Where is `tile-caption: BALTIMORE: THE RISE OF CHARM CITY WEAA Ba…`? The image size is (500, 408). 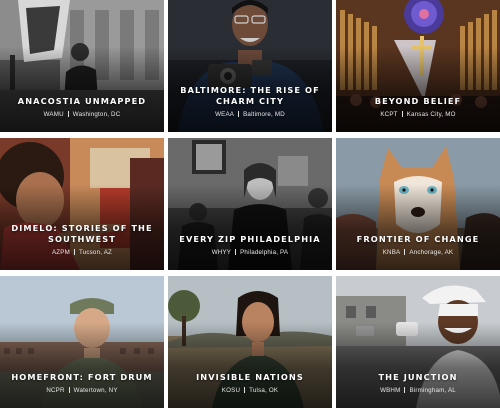
tile-caption: BALTIMORE: THE RISE OF CHARM CITY WEAA Ba… is located at coordinates (250, 101).